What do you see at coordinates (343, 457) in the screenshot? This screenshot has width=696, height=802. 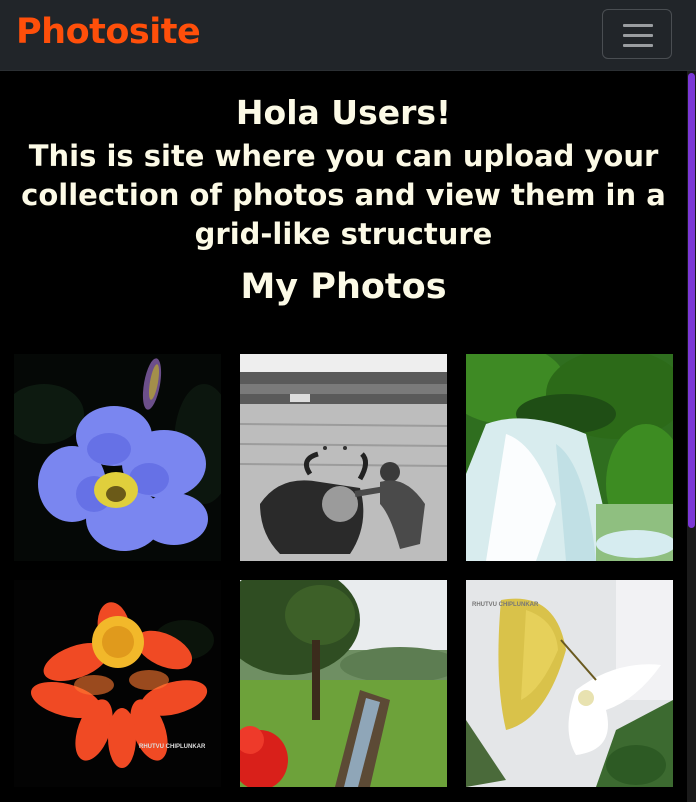 I see `photo-buffalo-river` at bounding box center [343, 457].